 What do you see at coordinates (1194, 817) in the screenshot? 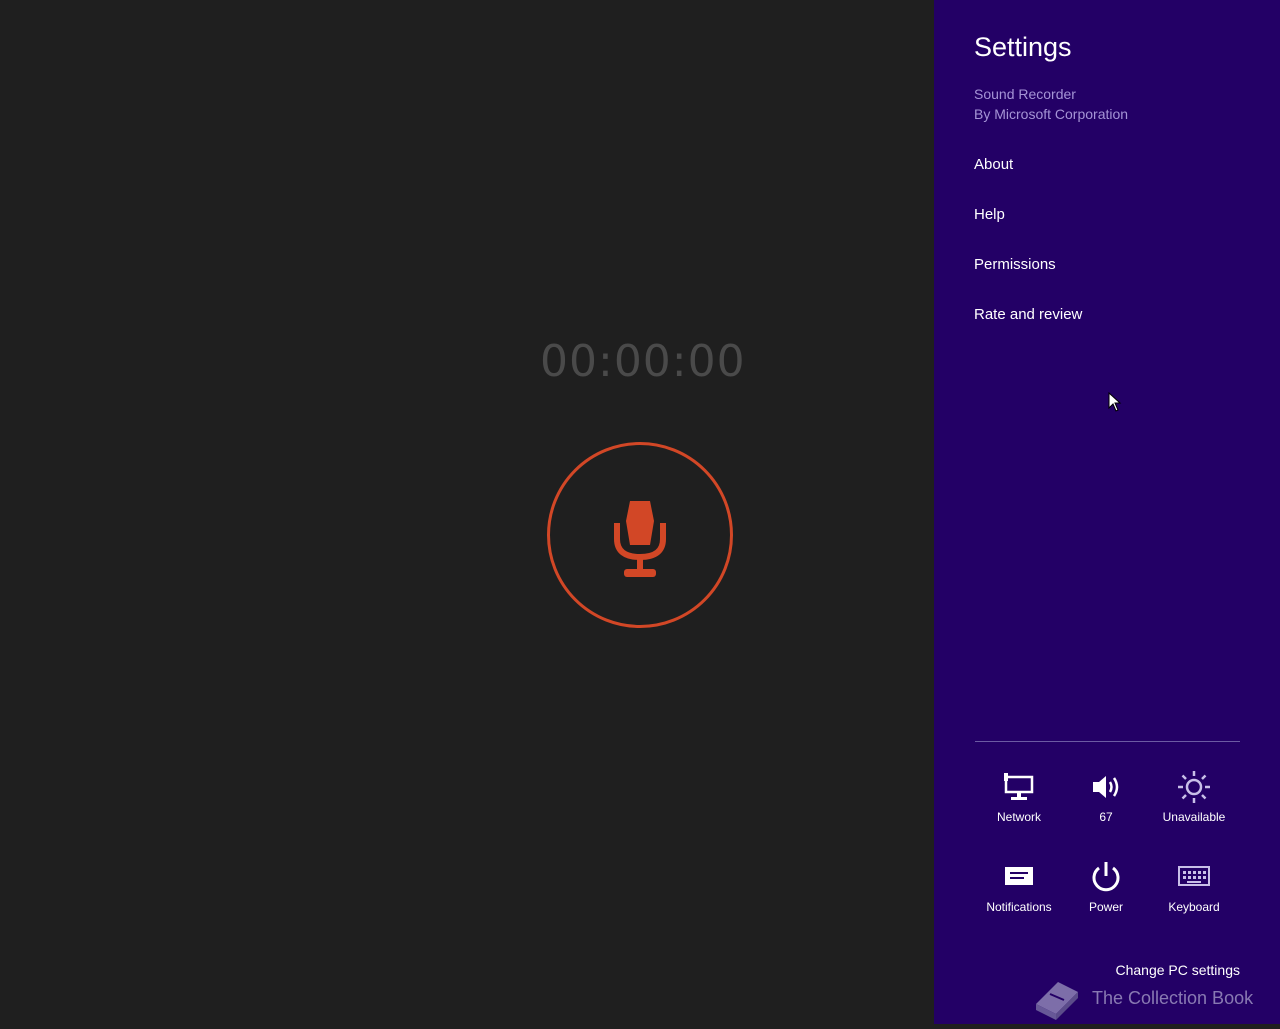
I see `brightness-label: Unavailable` at bounding box center [1194, 817].